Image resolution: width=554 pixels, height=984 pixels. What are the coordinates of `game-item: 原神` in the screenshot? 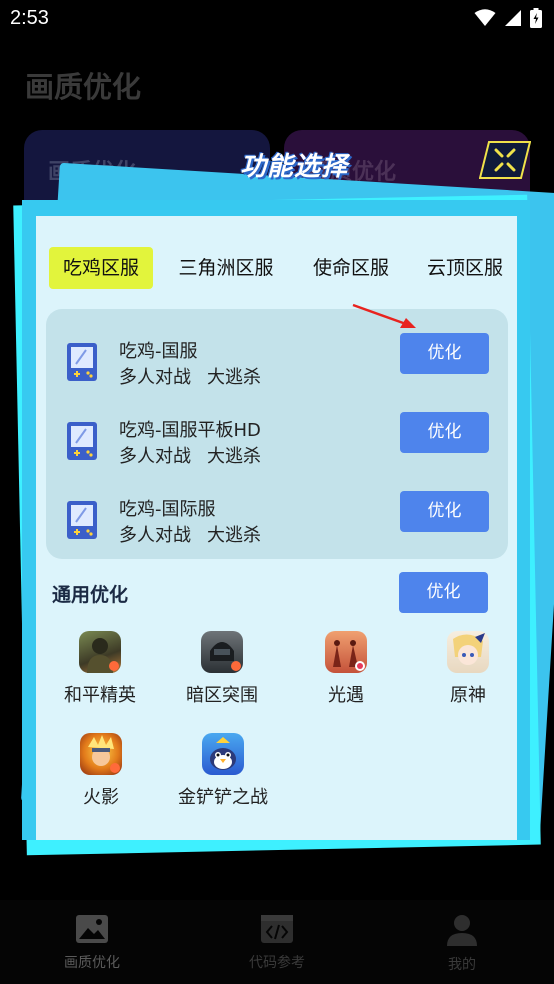 It's located at (468, 669).